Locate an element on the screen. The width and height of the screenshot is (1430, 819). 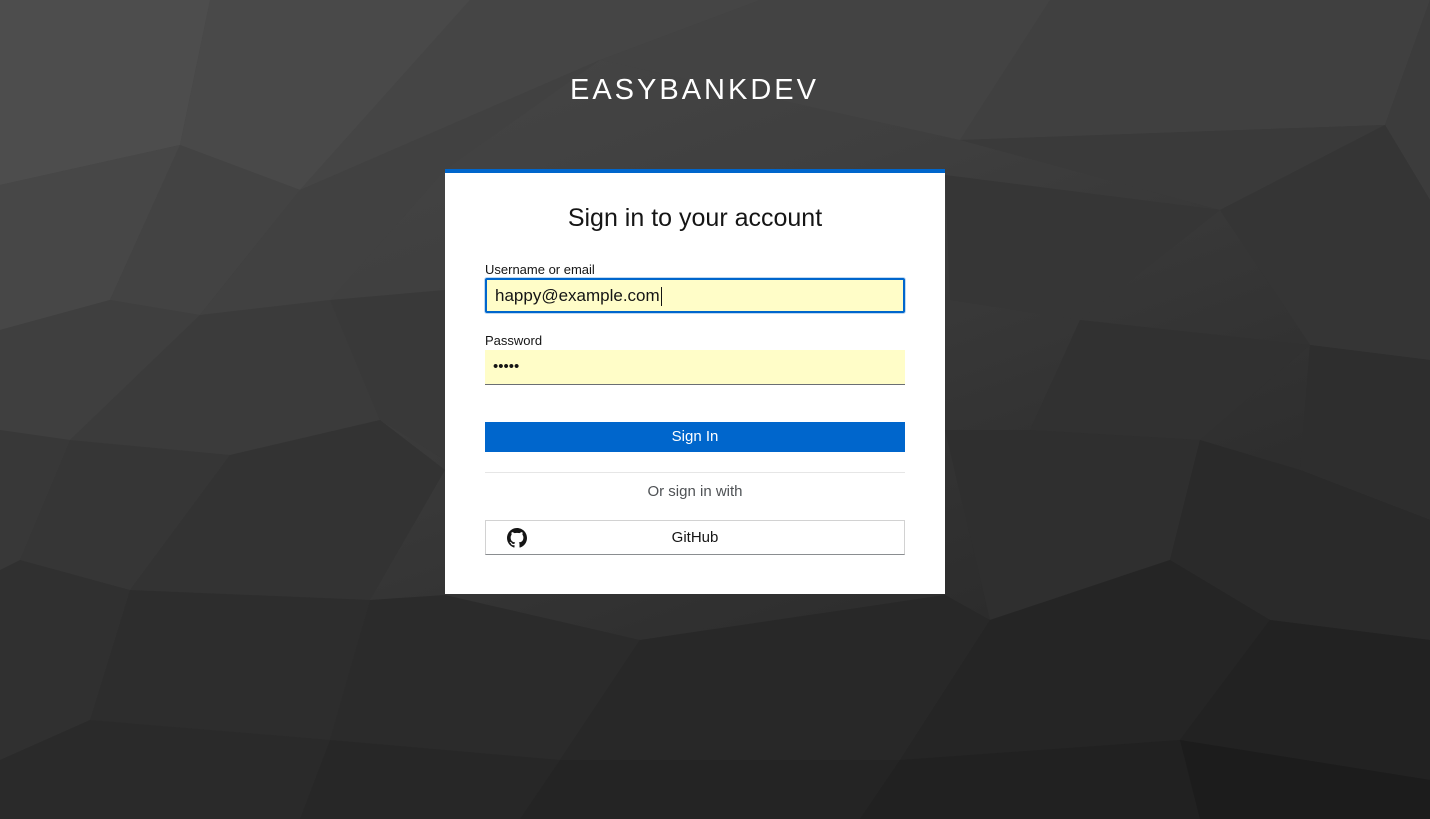
login-title: Sign in to your account is located at coordinates (695, 218).